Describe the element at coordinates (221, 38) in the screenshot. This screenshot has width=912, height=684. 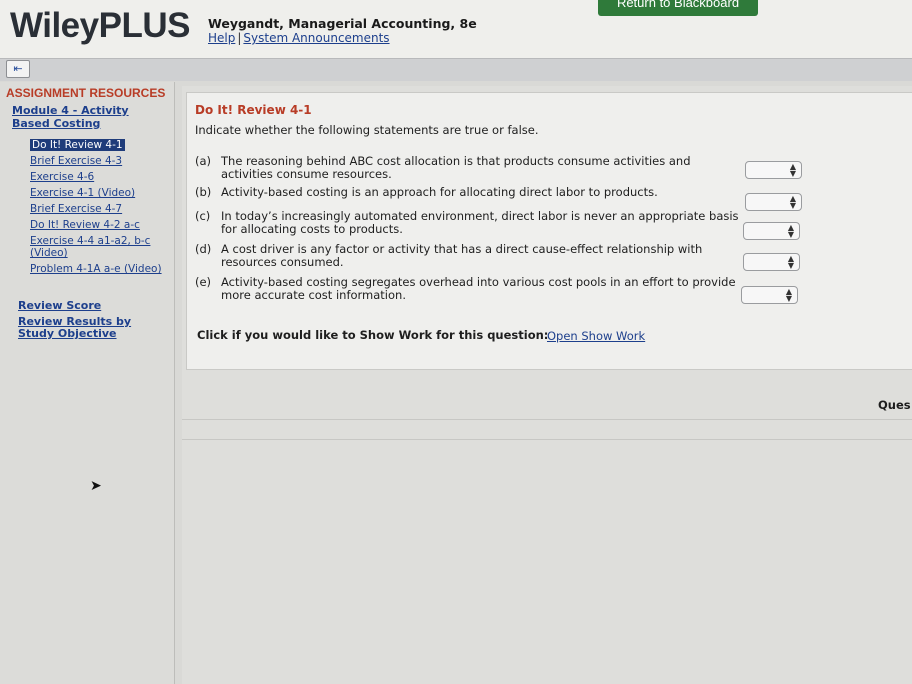
I see `help-link: Help` at that location.